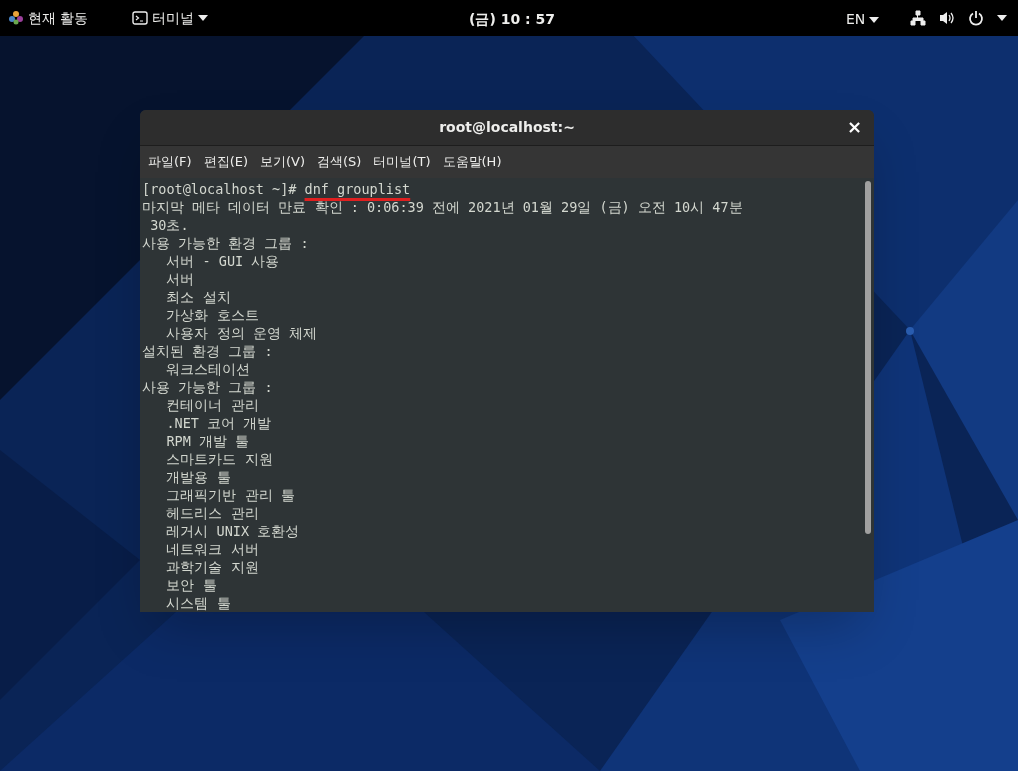  I want to click on volume-icon, so click(947, 18).